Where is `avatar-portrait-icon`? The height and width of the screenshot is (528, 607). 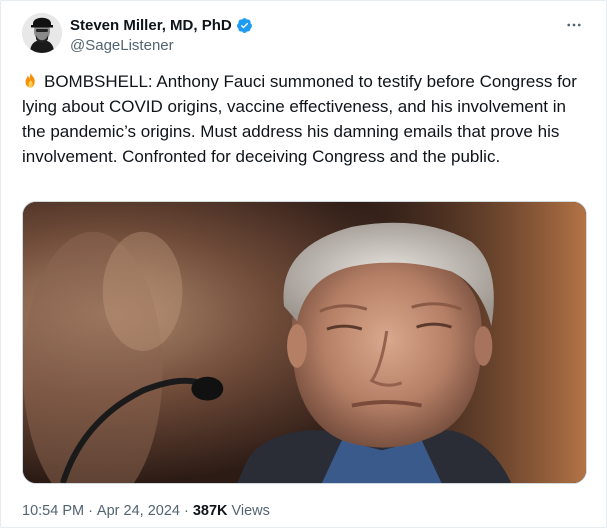
avatar-portrait-icon is located at coordinates (42, 33).